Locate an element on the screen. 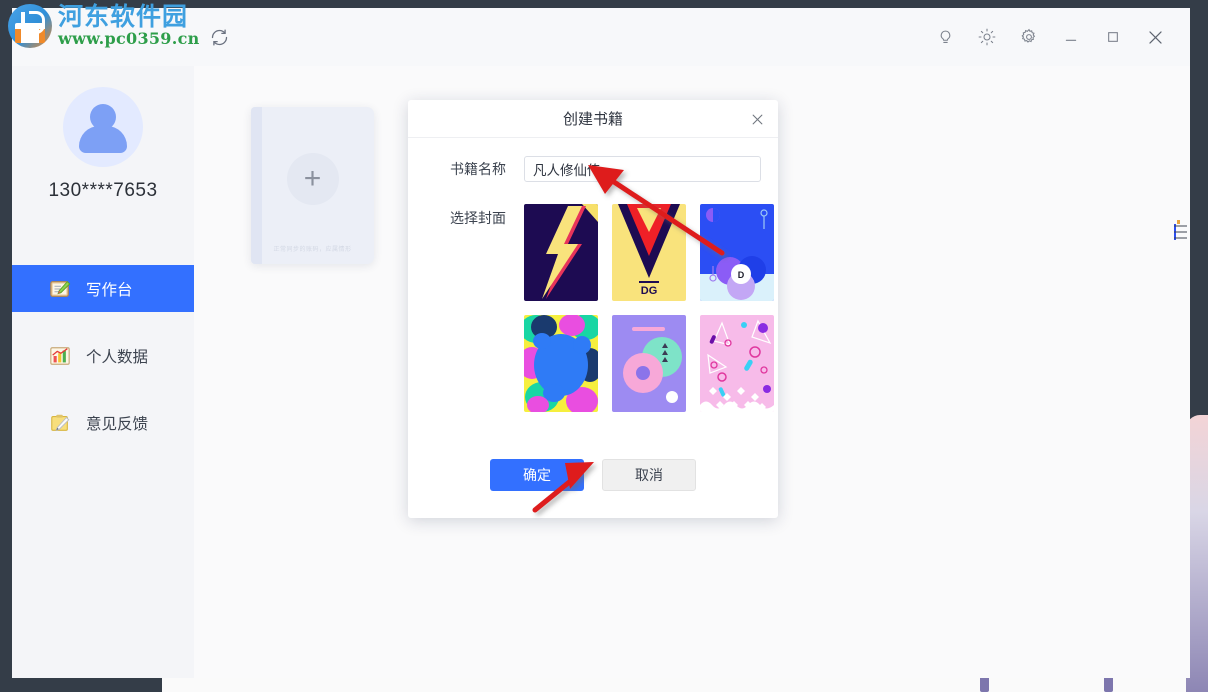 The image size is (1208, 692). svg-text: D is located at coordinates (741, 275).